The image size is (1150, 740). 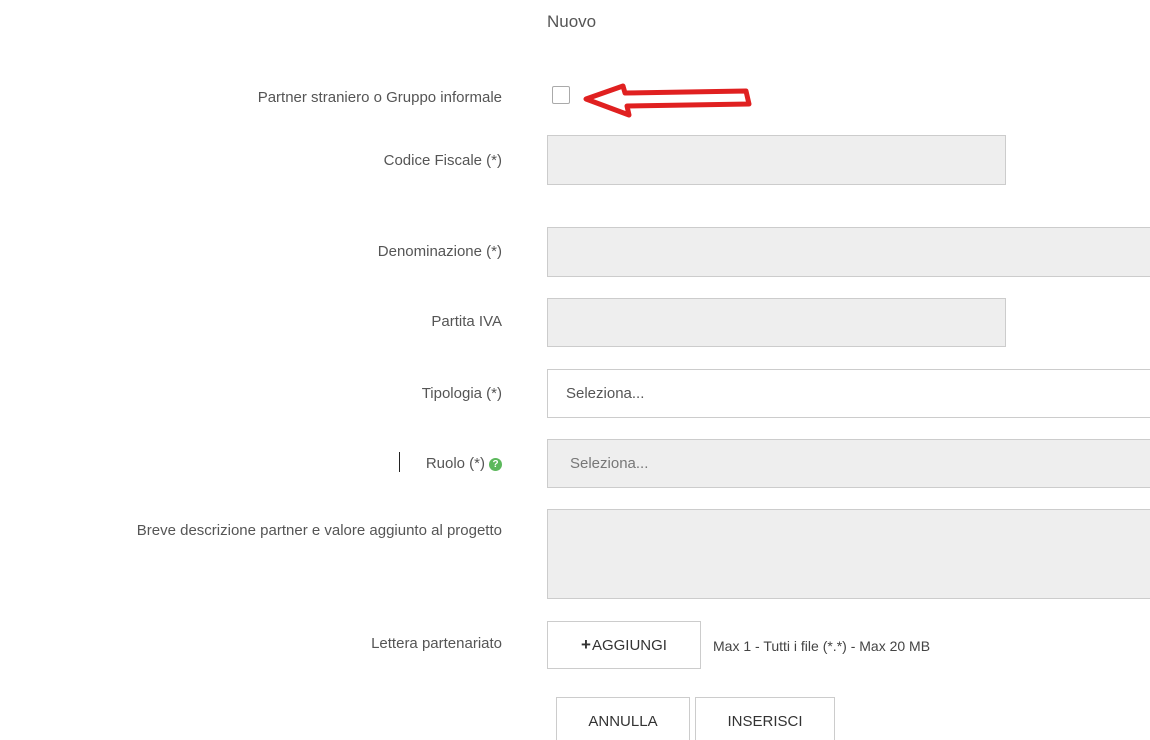 What do you see at coordinates (379, 97) in the screenshot?
I see `partner-straniero-label: Partner straniero o Gruppo informale` at bounding box center [379, 97].